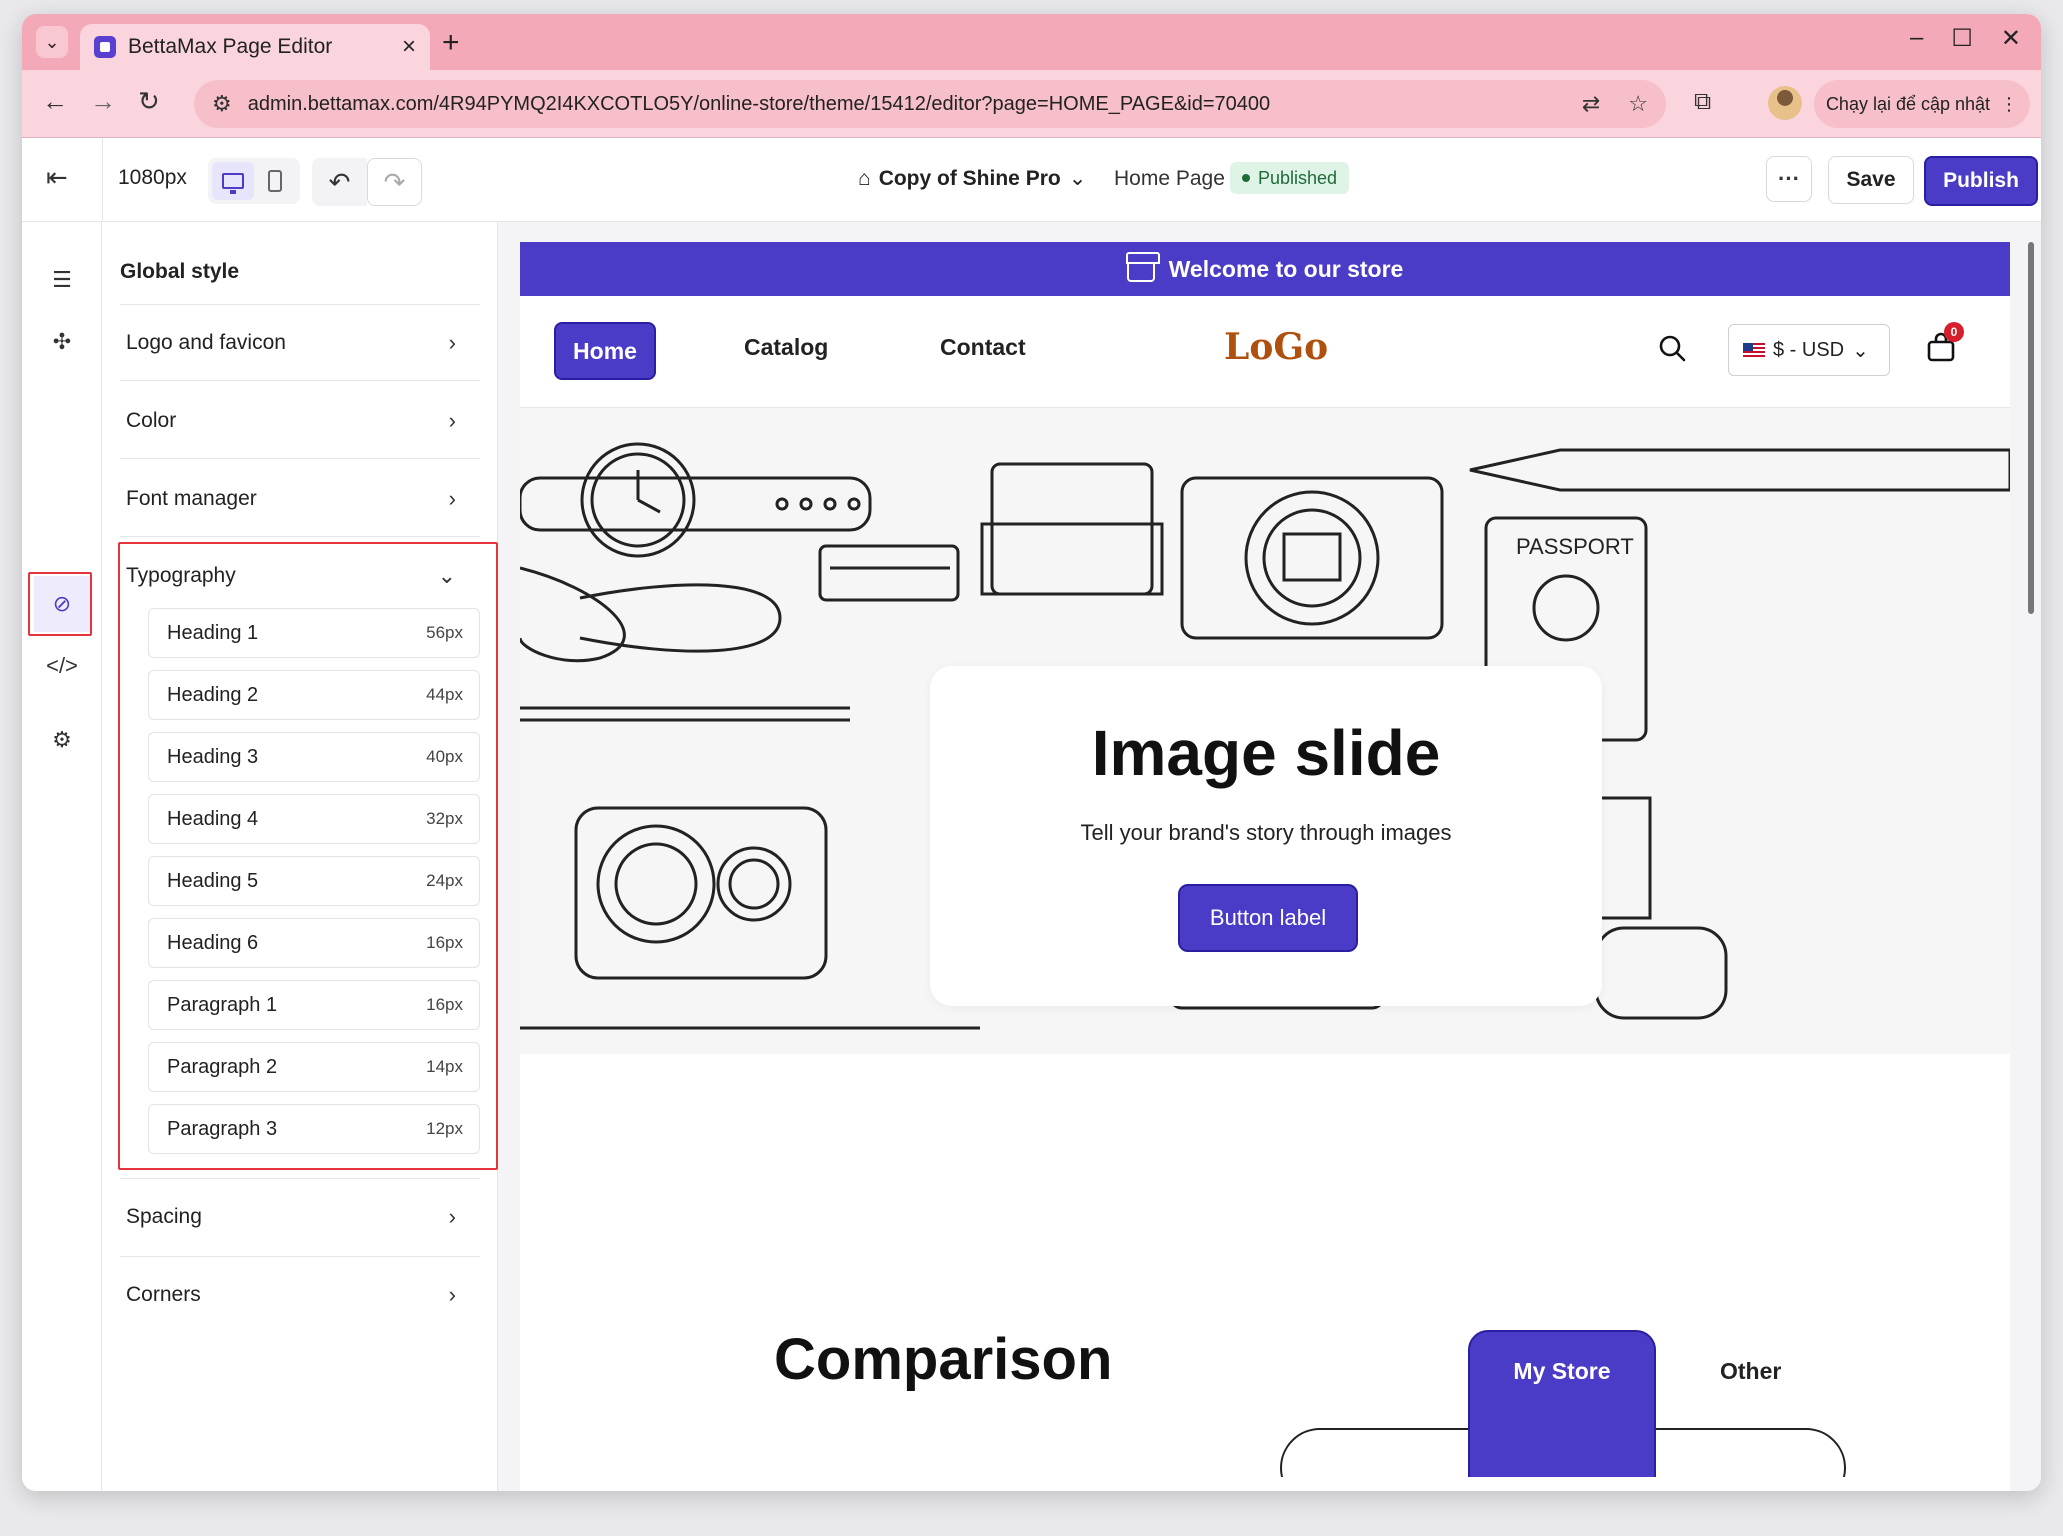  Describe the element at coordinates (1785, 103) in the screenshot. I see `profile-avatar` at that location.